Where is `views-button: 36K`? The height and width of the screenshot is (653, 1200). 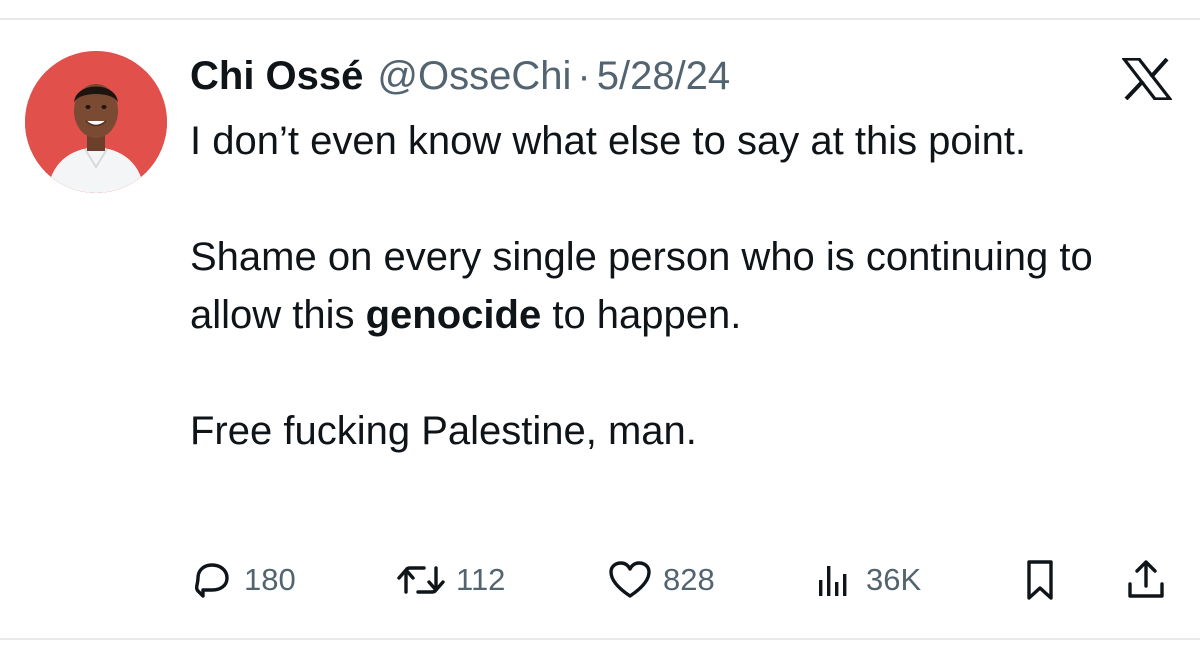
views-button: 36K is located at coordinates (866, 580).